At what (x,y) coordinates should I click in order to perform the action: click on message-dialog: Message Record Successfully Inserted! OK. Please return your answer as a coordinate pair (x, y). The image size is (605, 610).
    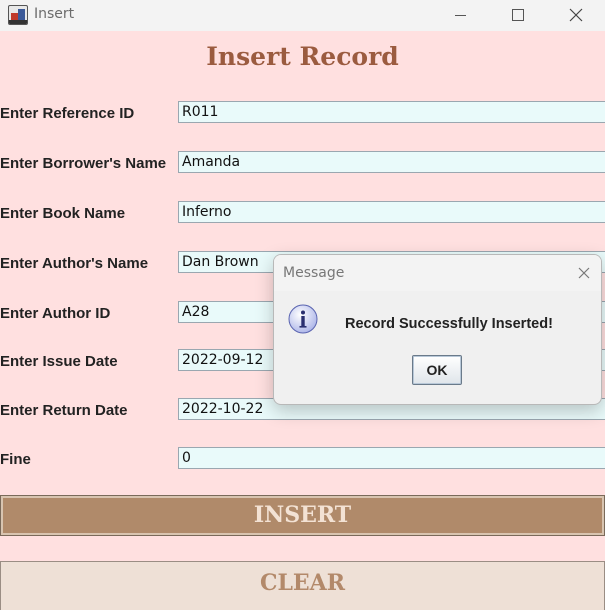
    Looking at the image, I should click on (437, 329).